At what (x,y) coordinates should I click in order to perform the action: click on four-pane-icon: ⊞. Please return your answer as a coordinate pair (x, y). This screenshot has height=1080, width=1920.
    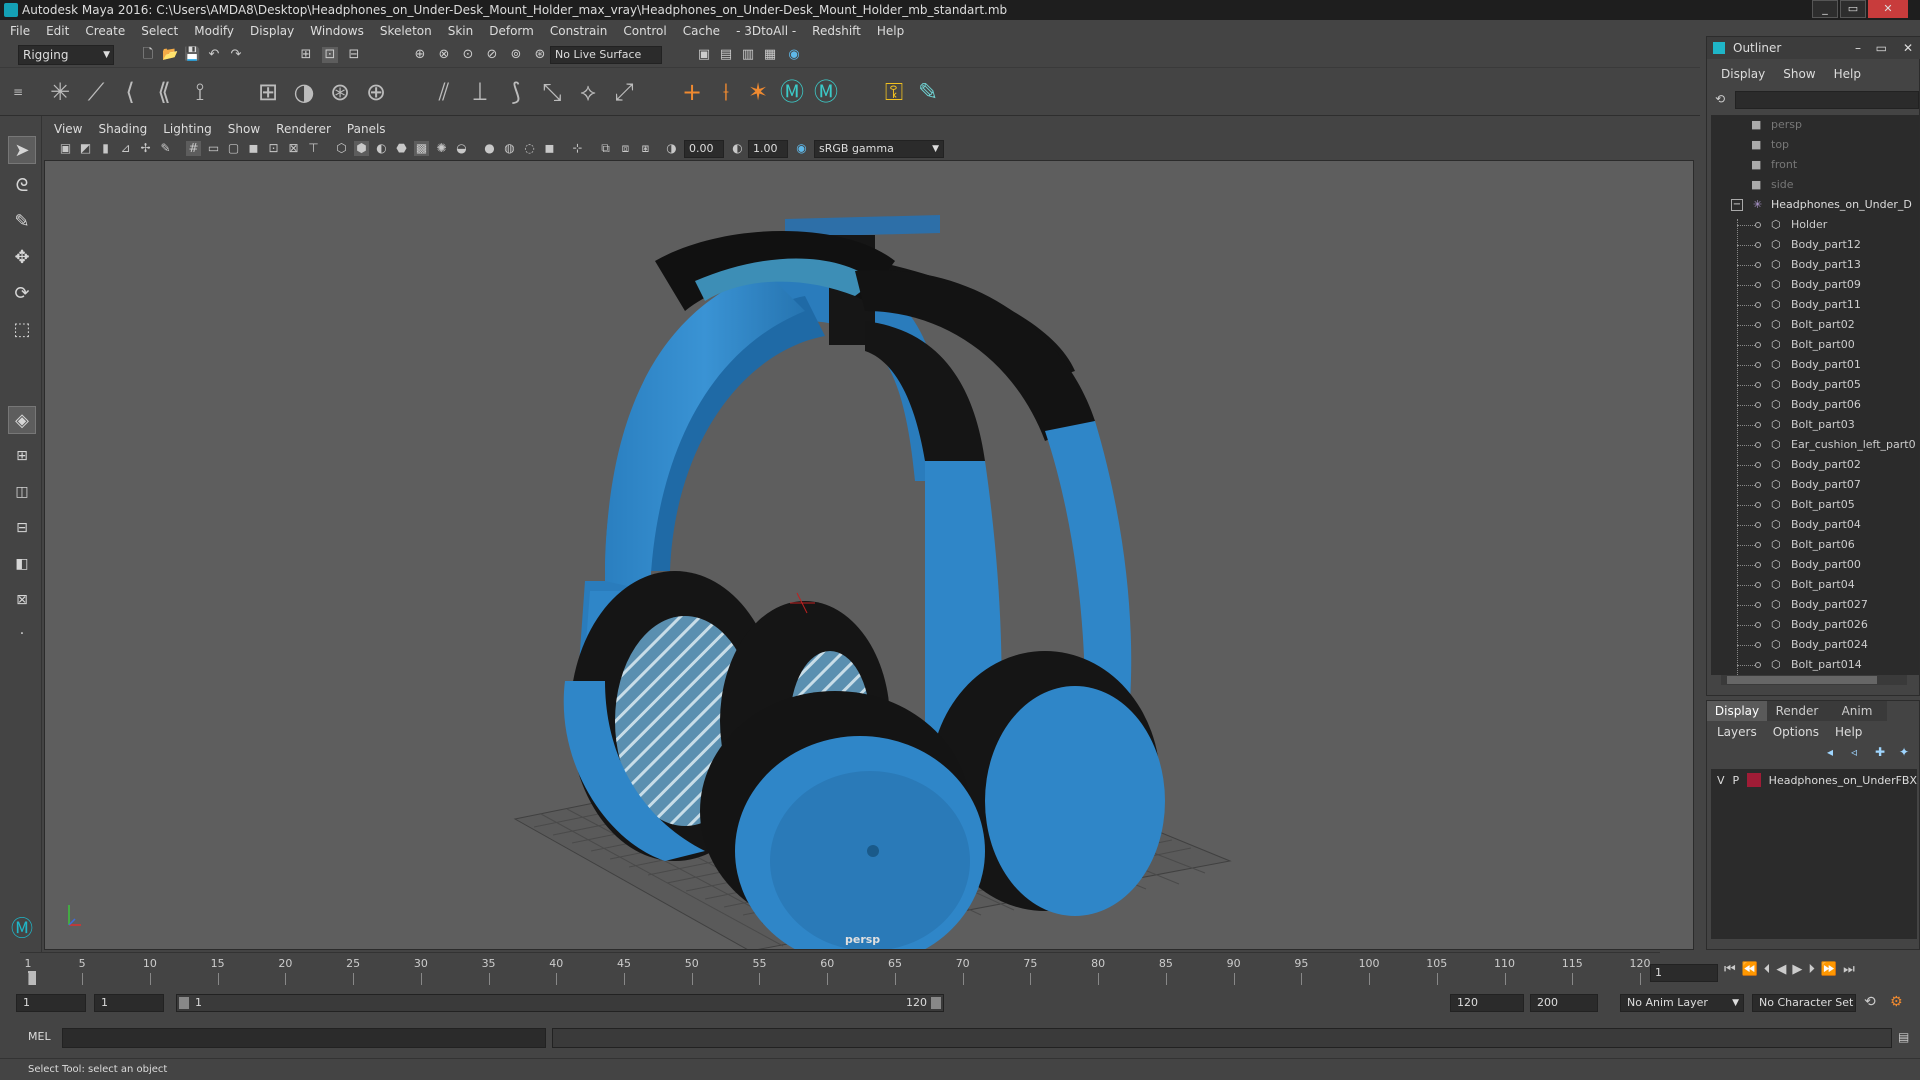
    Looking at the image, I should click on (22, 456).